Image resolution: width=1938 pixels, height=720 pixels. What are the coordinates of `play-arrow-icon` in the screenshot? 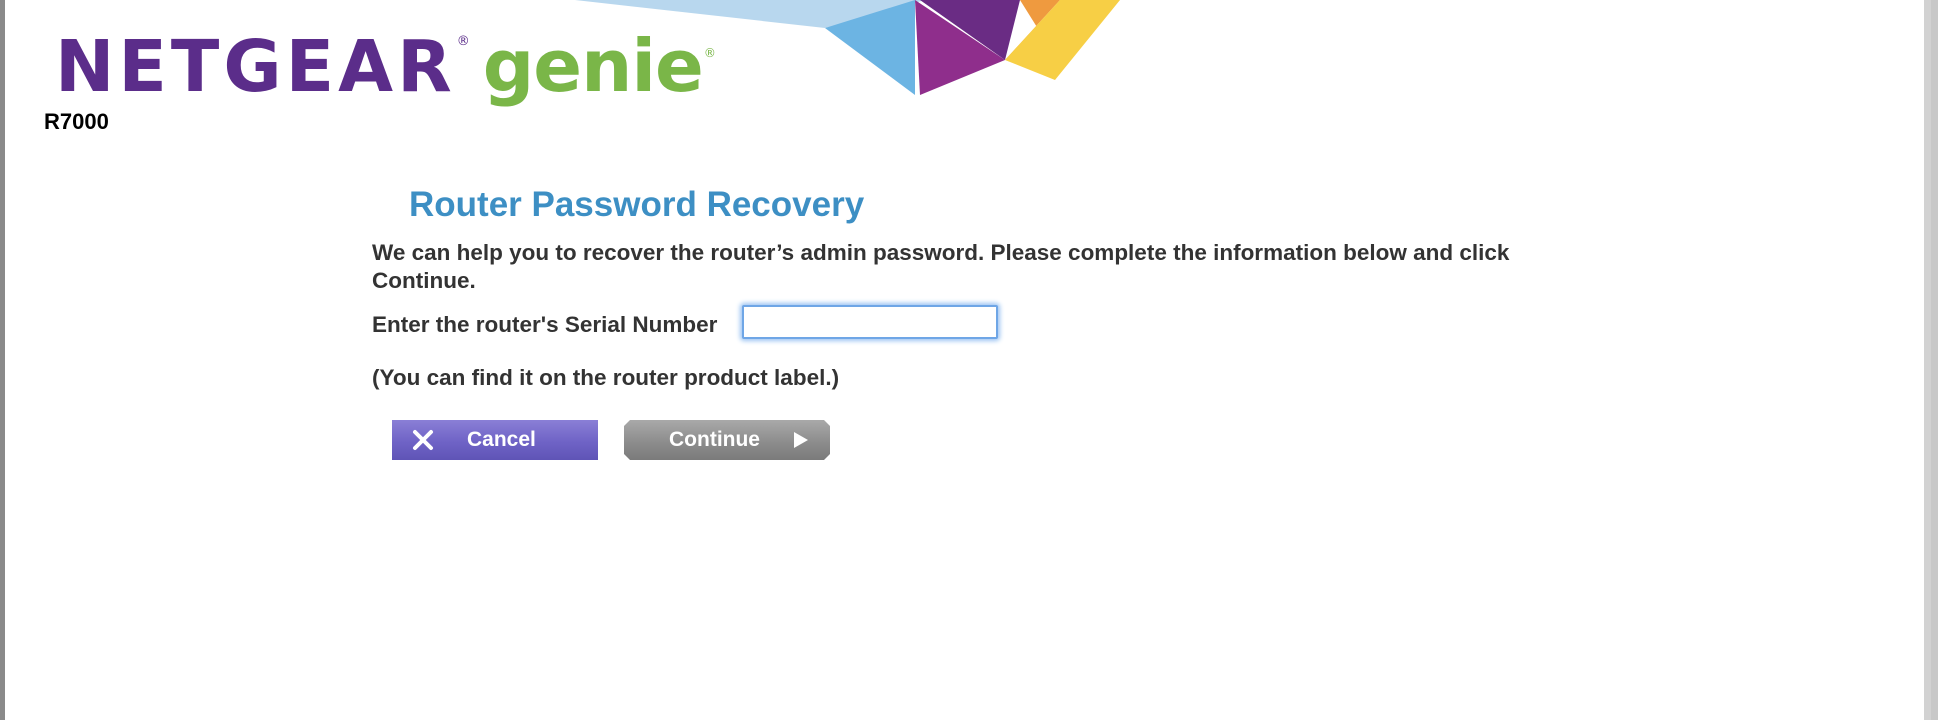 It's located at (801, 440).